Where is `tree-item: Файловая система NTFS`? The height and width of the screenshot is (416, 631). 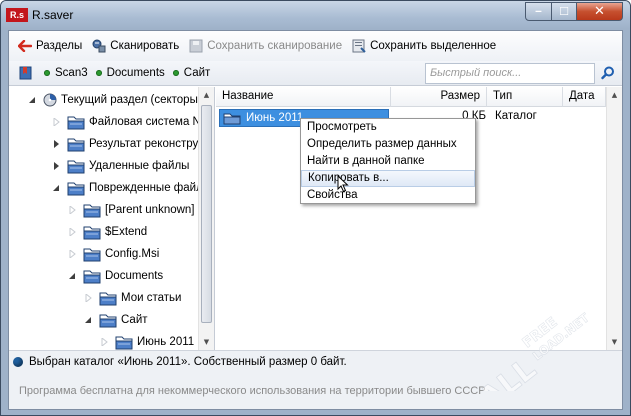
tree-item: Файловая система NTFS is located at coordinates (132, 122).